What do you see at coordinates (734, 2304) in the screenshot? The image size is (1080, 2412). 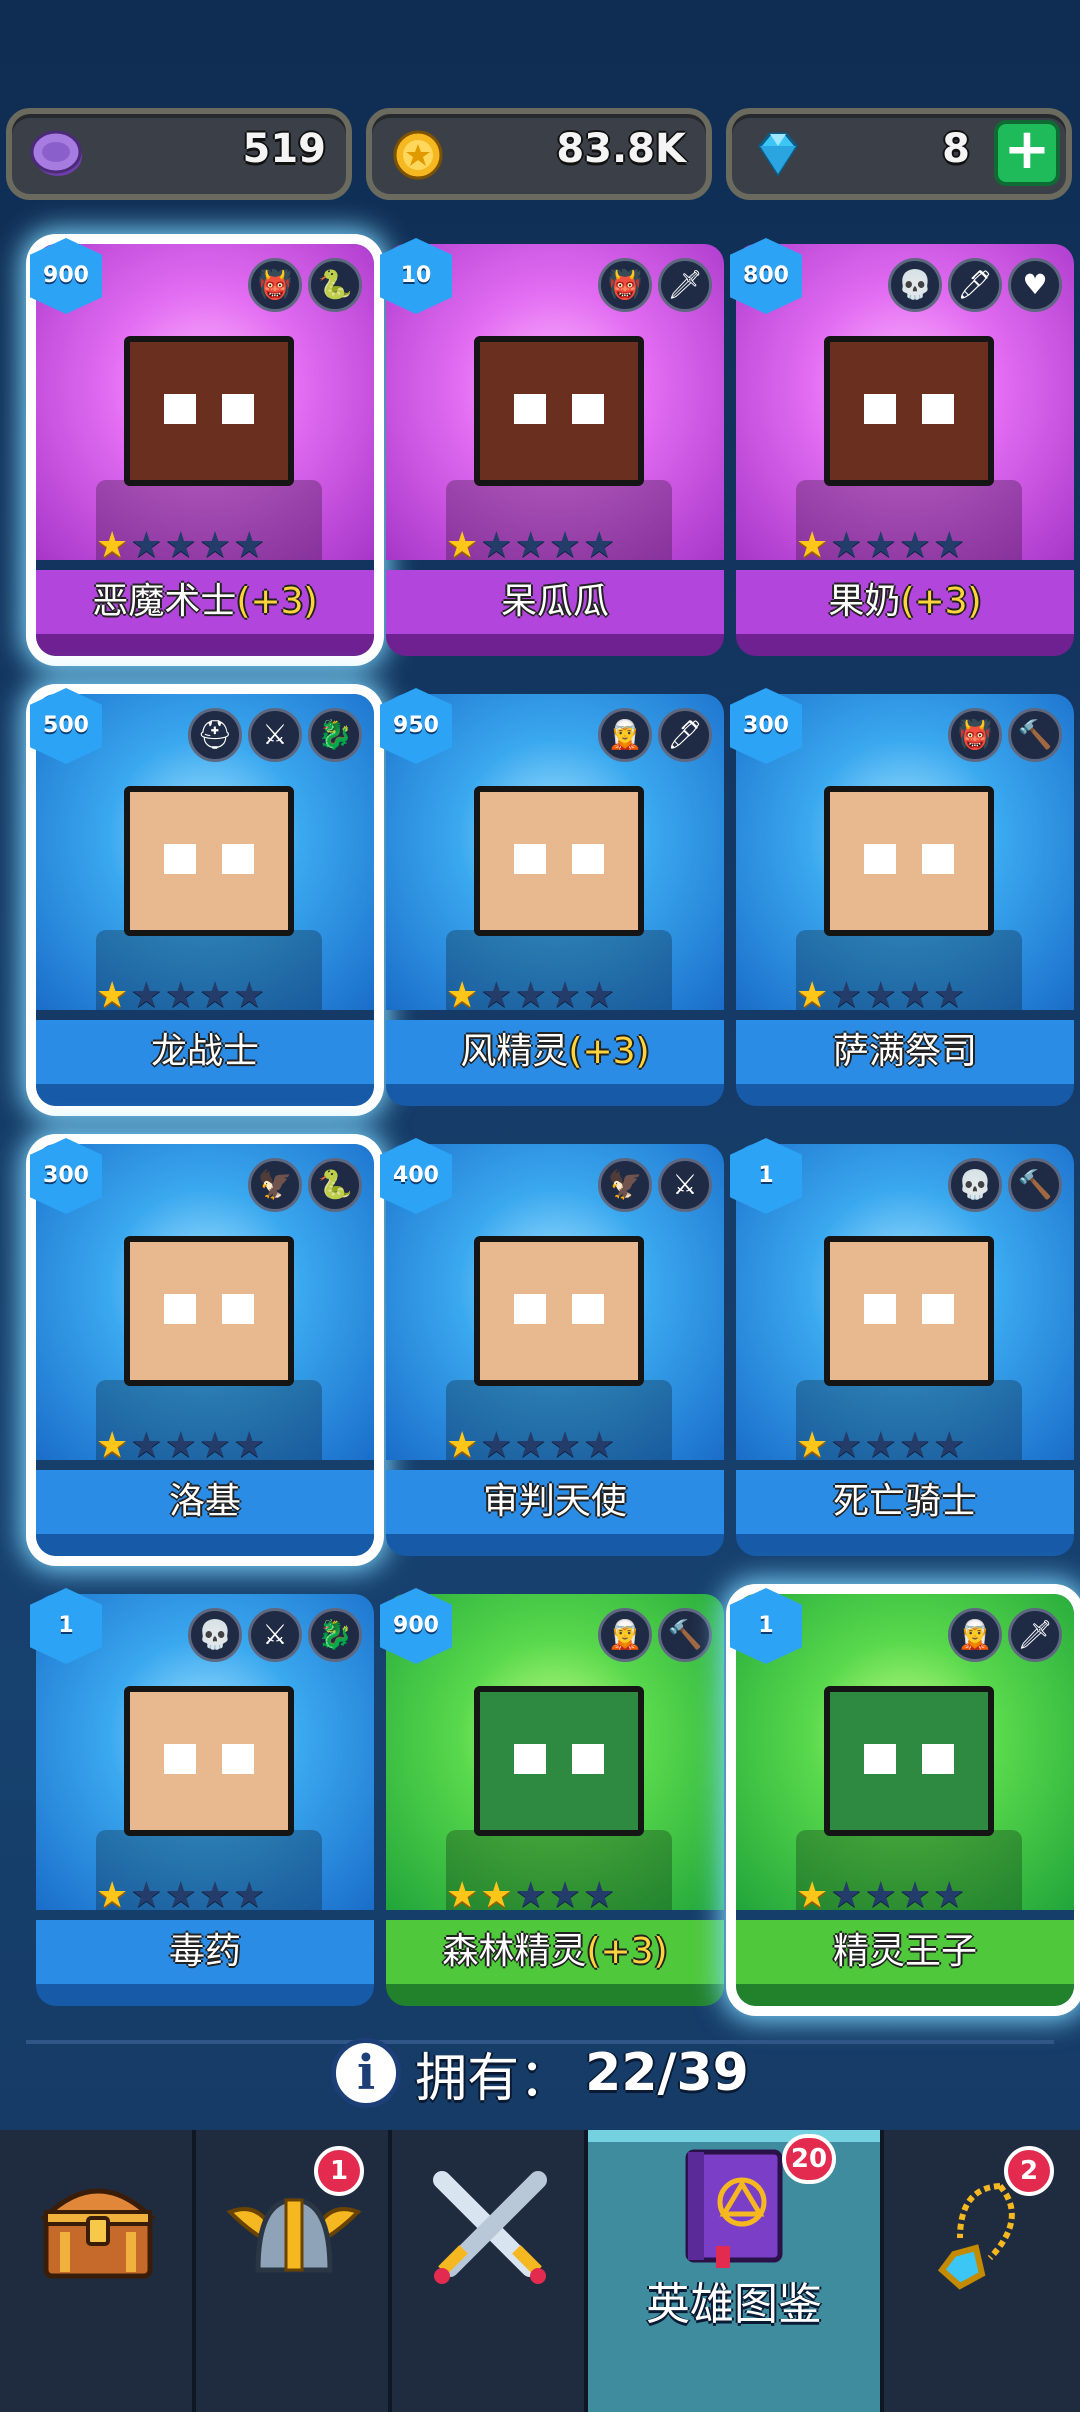 I see `codex-label: 英雄图鉴` at bounding box center [734, 2304].